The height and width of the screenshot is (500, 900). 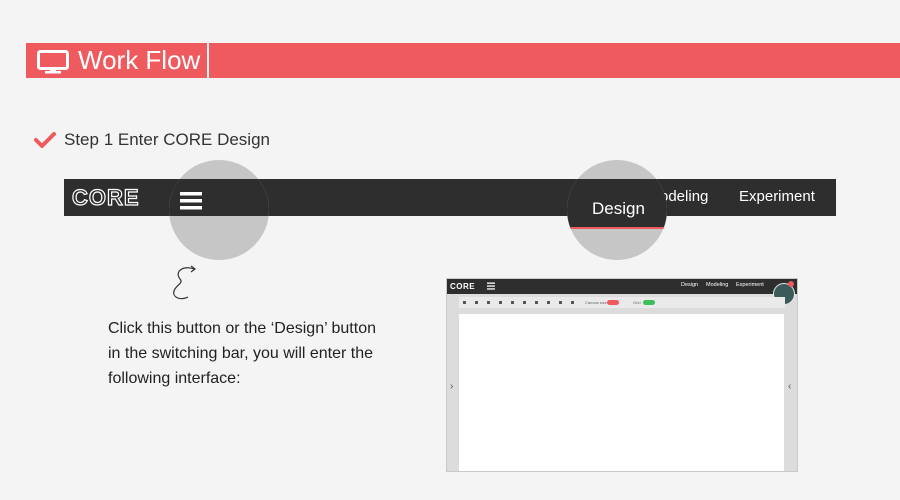 I want to click on tool-line-icon, so click(x=500, y=302).